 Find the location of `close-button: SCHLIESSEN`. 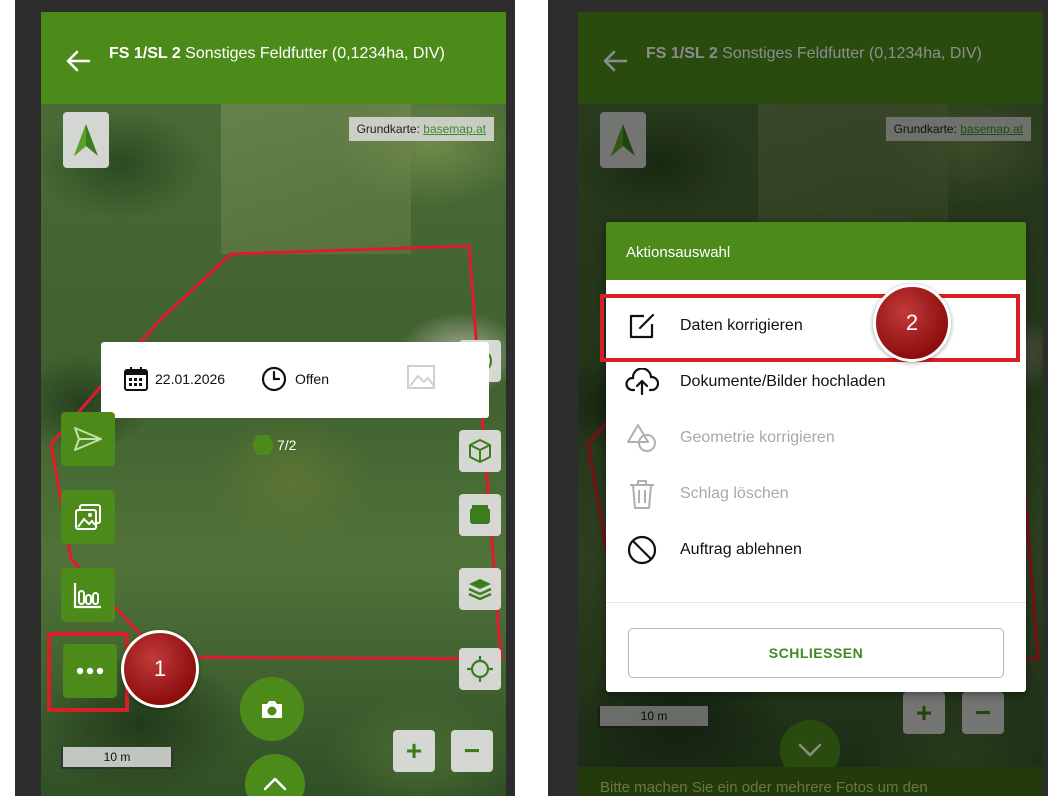

close-button: SCHLIESSEN is located at coordinates (816, 653).